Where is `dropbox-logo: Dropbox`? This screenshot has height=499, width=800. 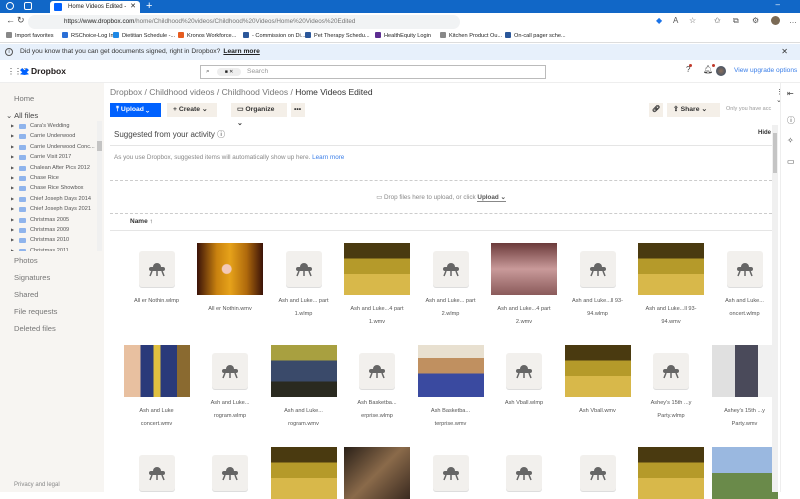 dropbox-logo: Dropbox is located at coordinates (43, 71).